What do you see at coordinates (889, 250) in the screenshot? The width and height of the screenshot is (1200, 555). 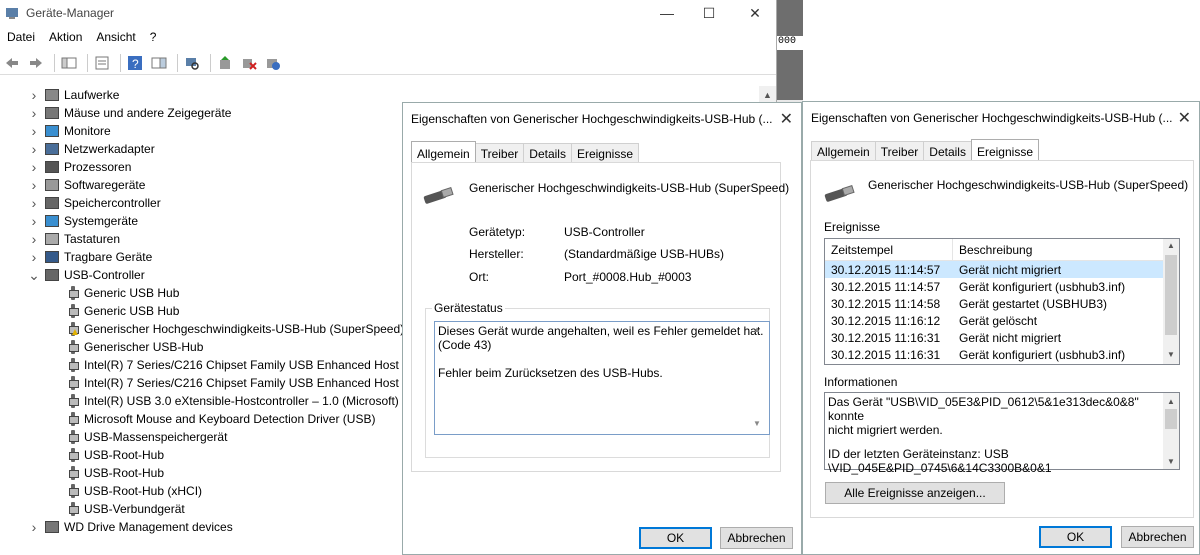 I see `column-header-time: Zeitstempel` at bounding box center [889, 250].